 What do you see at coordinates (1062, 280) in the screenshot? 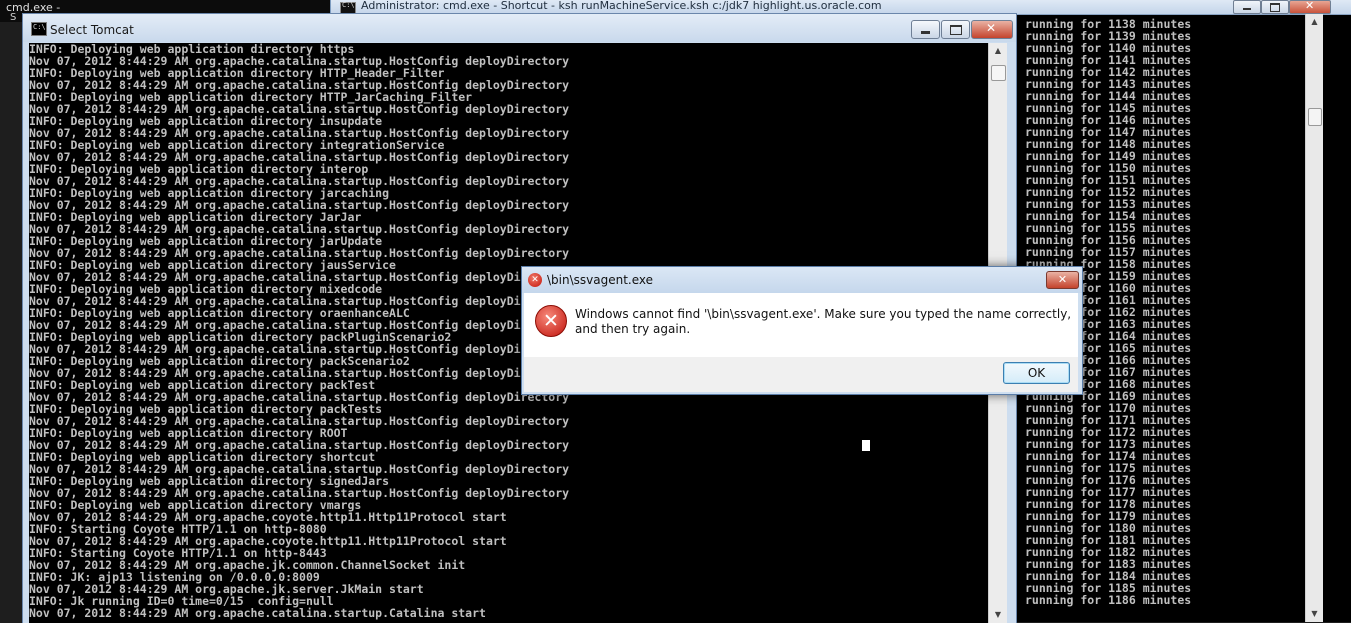
I see `dialog-close-button: ✕` at bounding box center [1062, 280].